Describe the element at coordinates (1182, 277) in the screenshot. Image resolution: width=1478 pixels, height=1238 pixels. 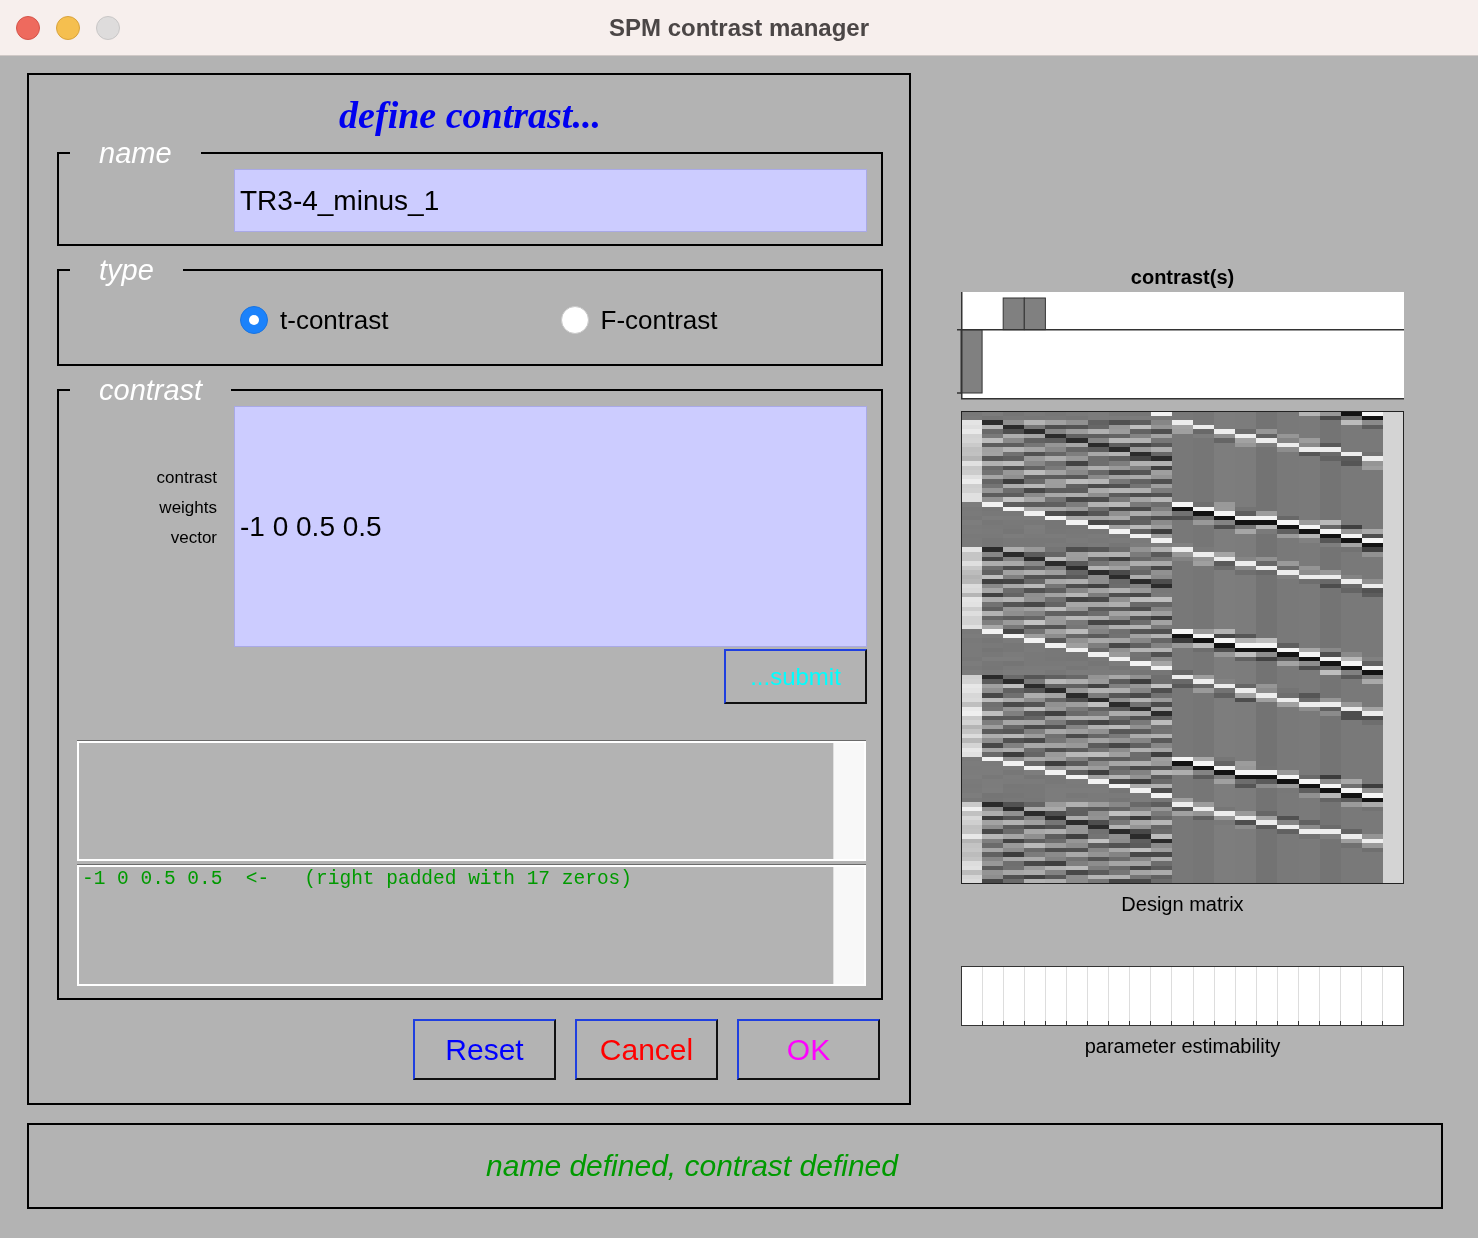
I see `plot-title: contrast(s)` at that location.